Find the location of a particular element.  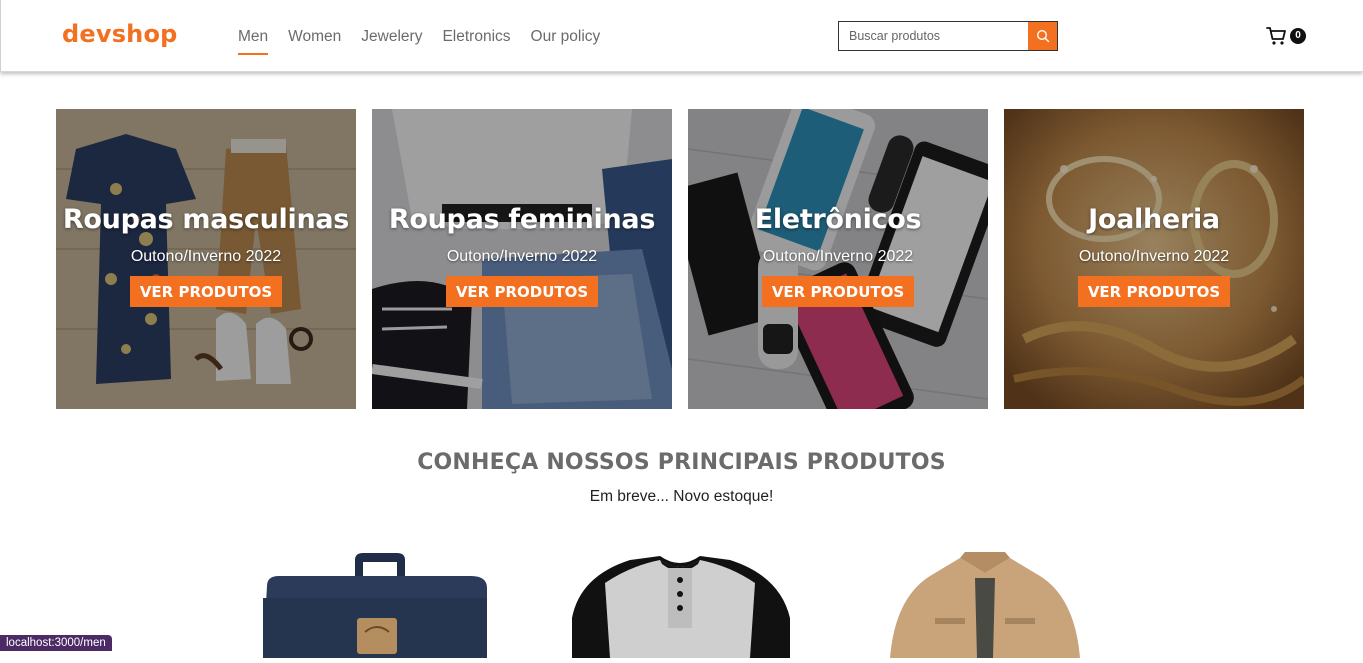

nav-item-women: Women is located at coordinates (314, 41).